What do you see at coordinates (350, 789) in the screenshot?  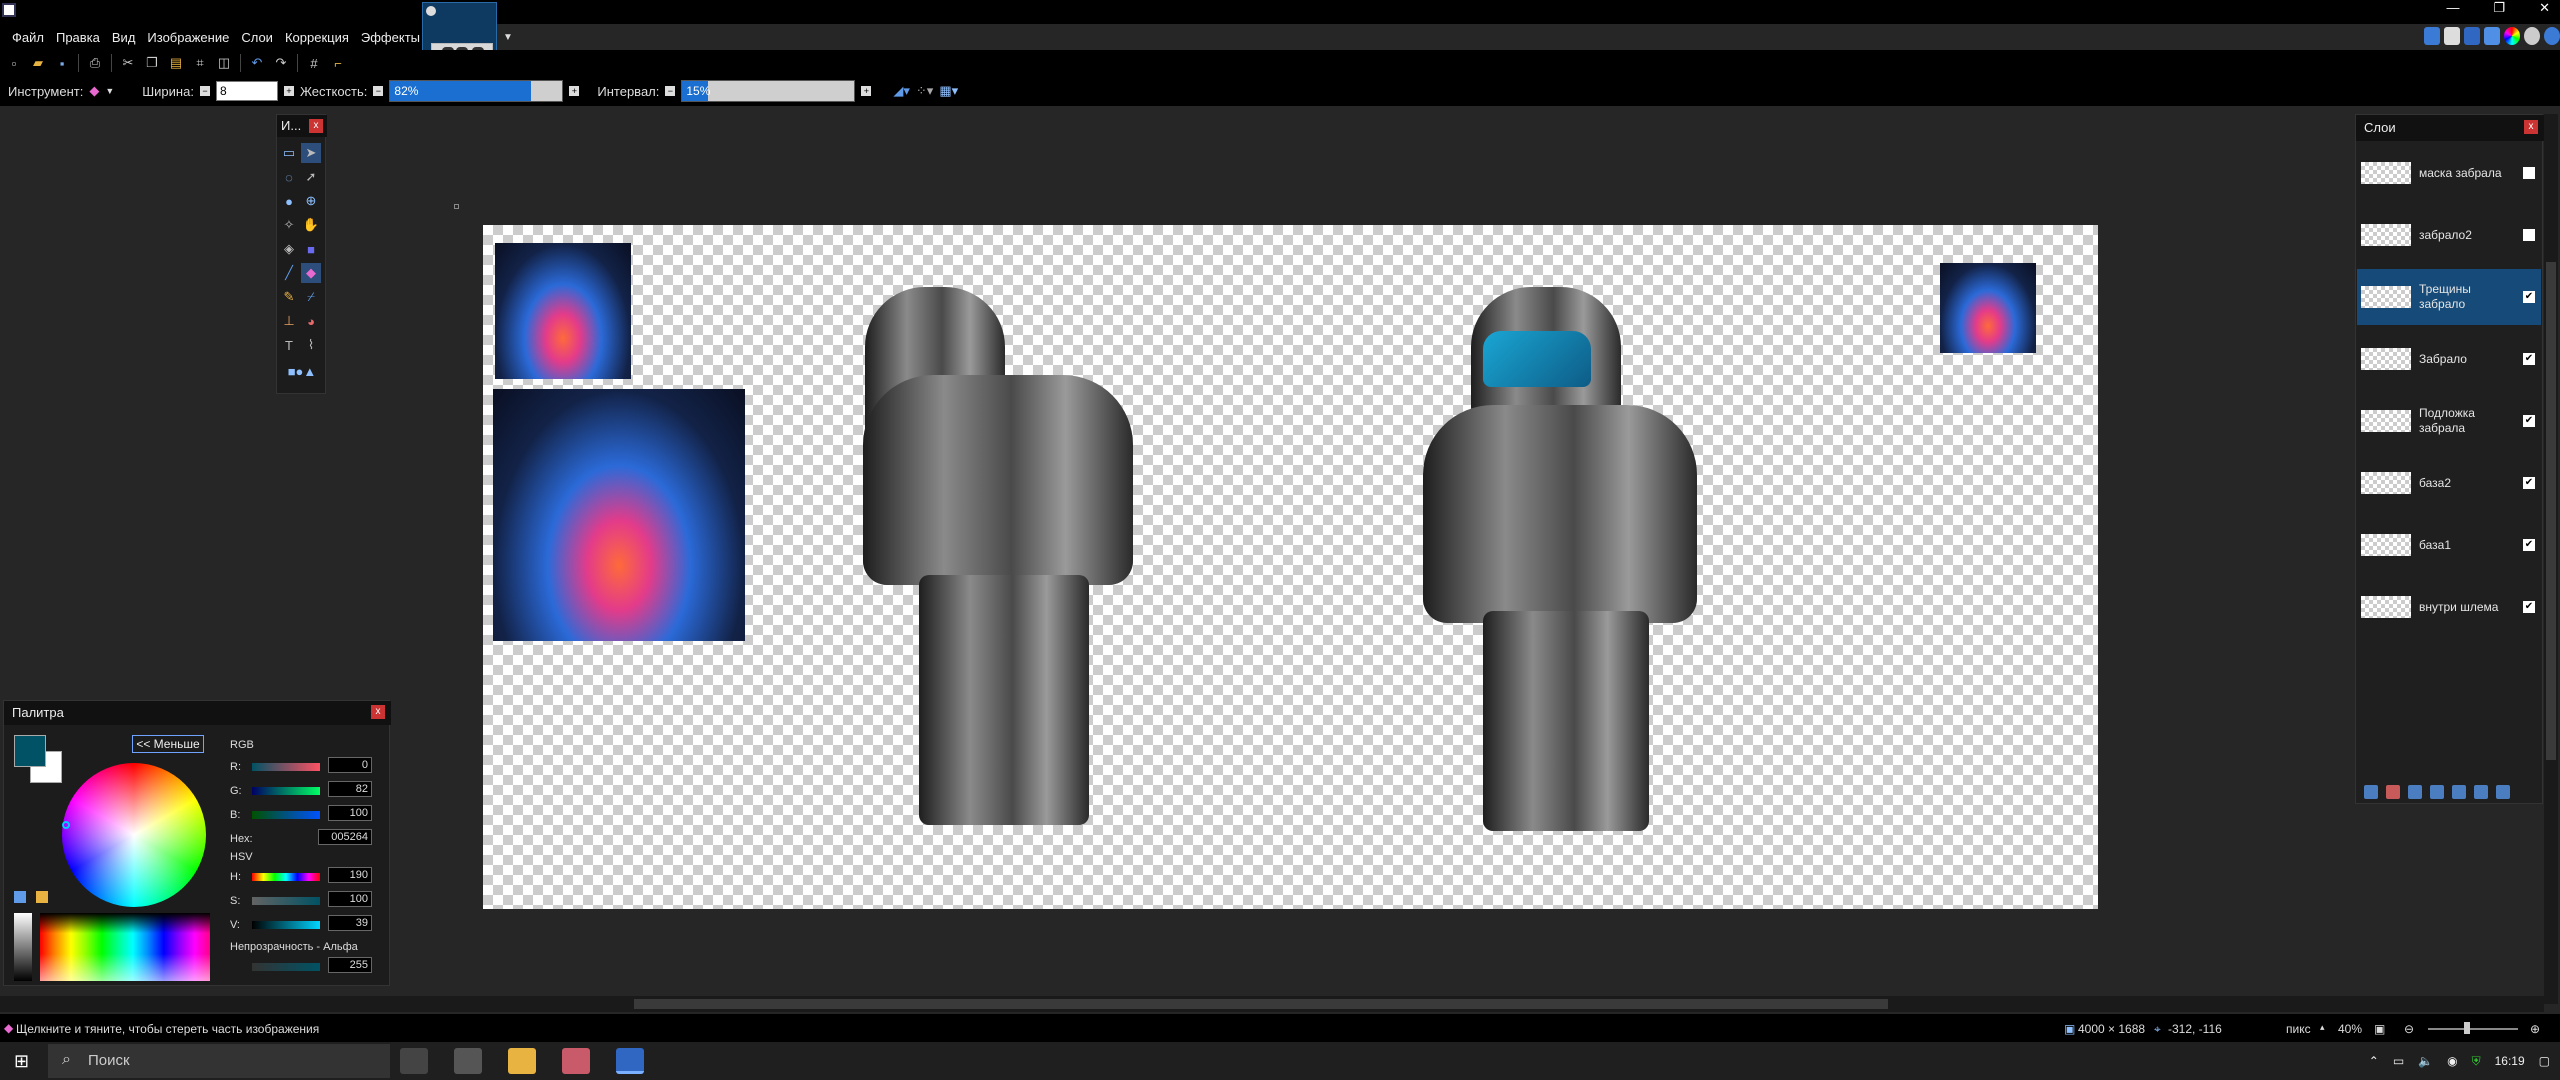 I see `green-input: 82` at bounding box center [350, 789].